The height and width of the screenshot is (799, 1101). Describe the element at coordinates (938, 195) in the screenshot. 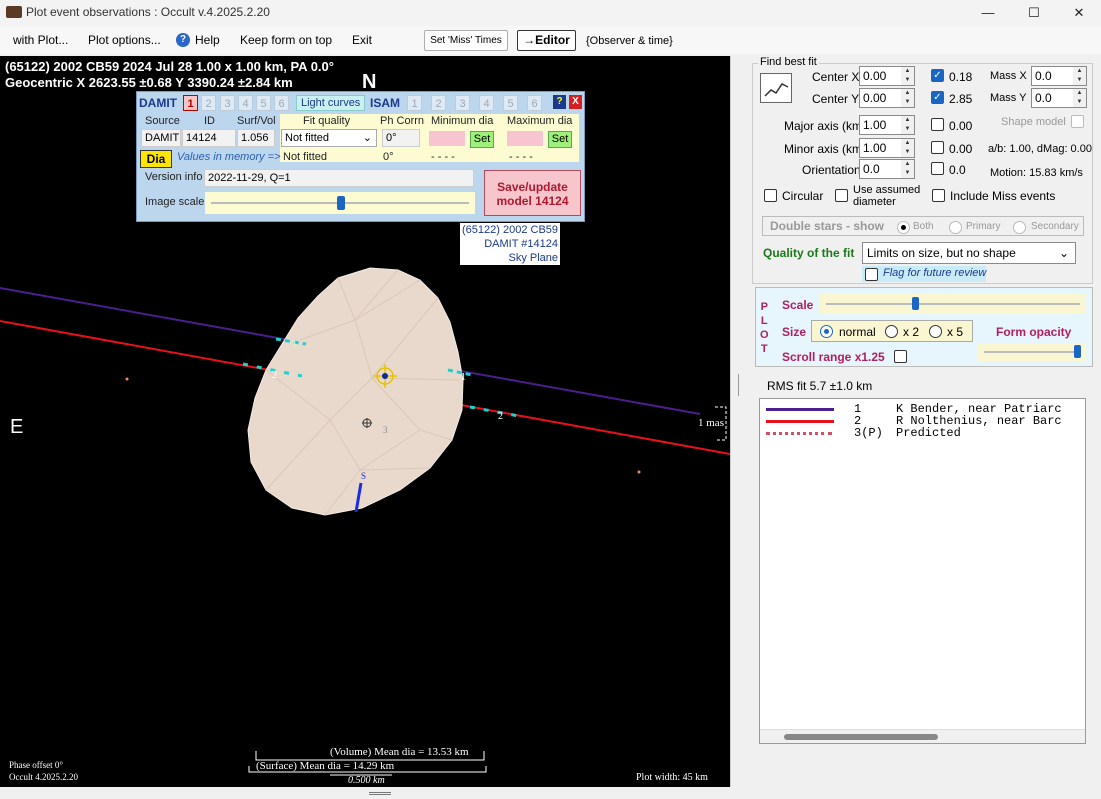

I see `include-miss-checkbox` at that location.